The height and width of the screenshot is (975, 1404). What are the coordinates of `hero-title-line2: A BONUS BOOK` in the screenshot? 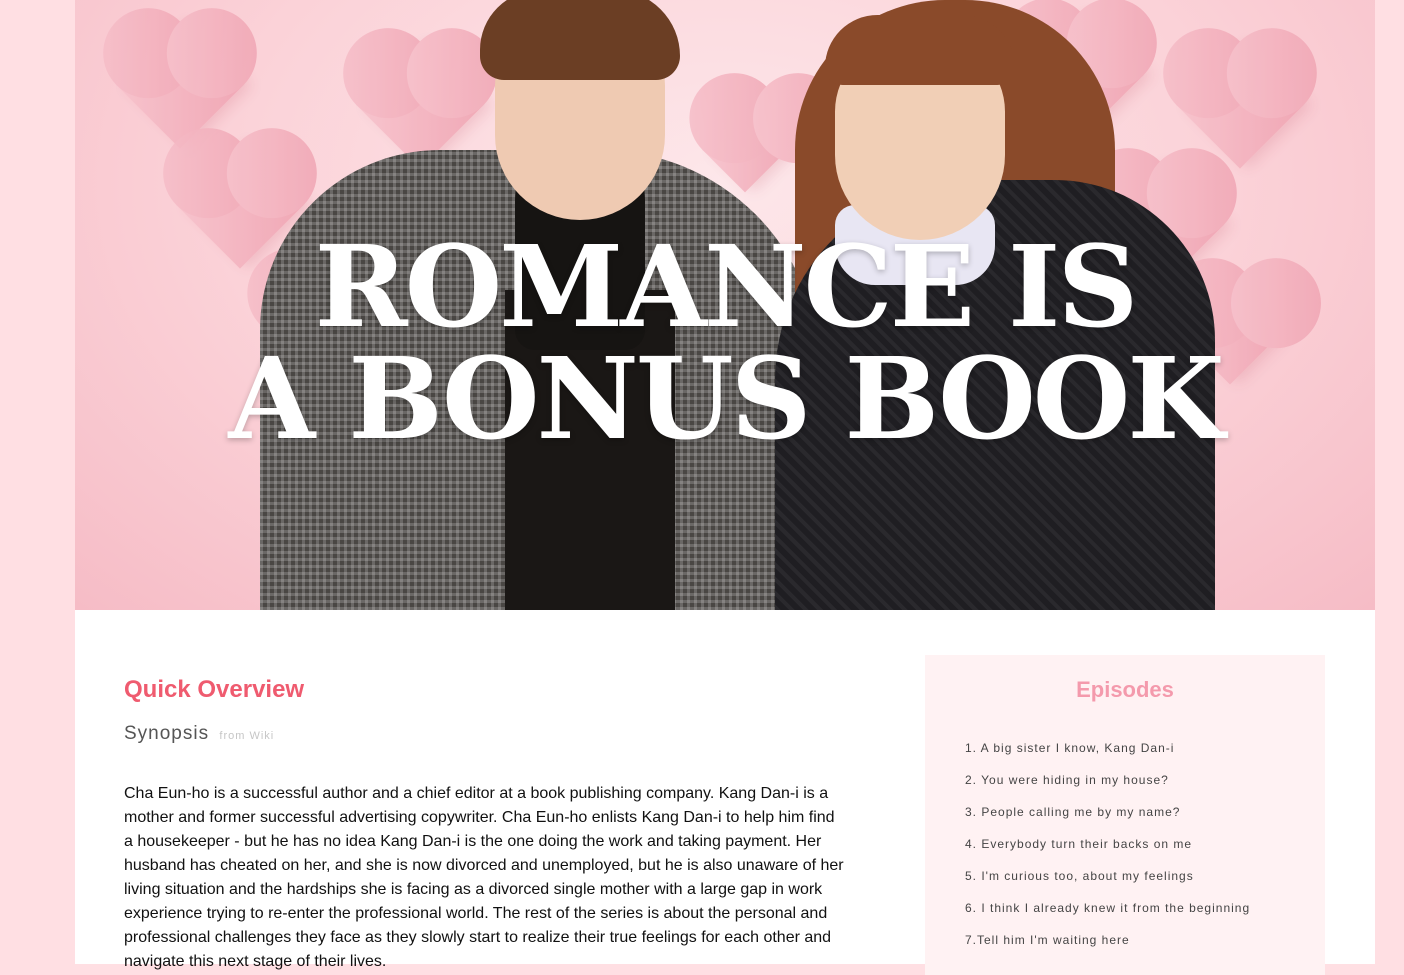 It's located at (726, 399).